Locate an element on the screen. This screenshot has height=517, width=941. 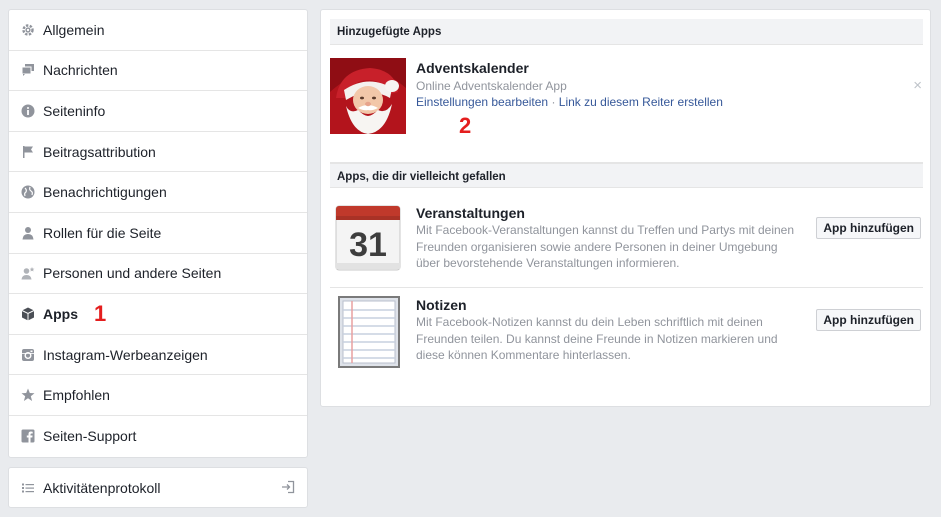
globe-icon is located at coordinates (28, 192).